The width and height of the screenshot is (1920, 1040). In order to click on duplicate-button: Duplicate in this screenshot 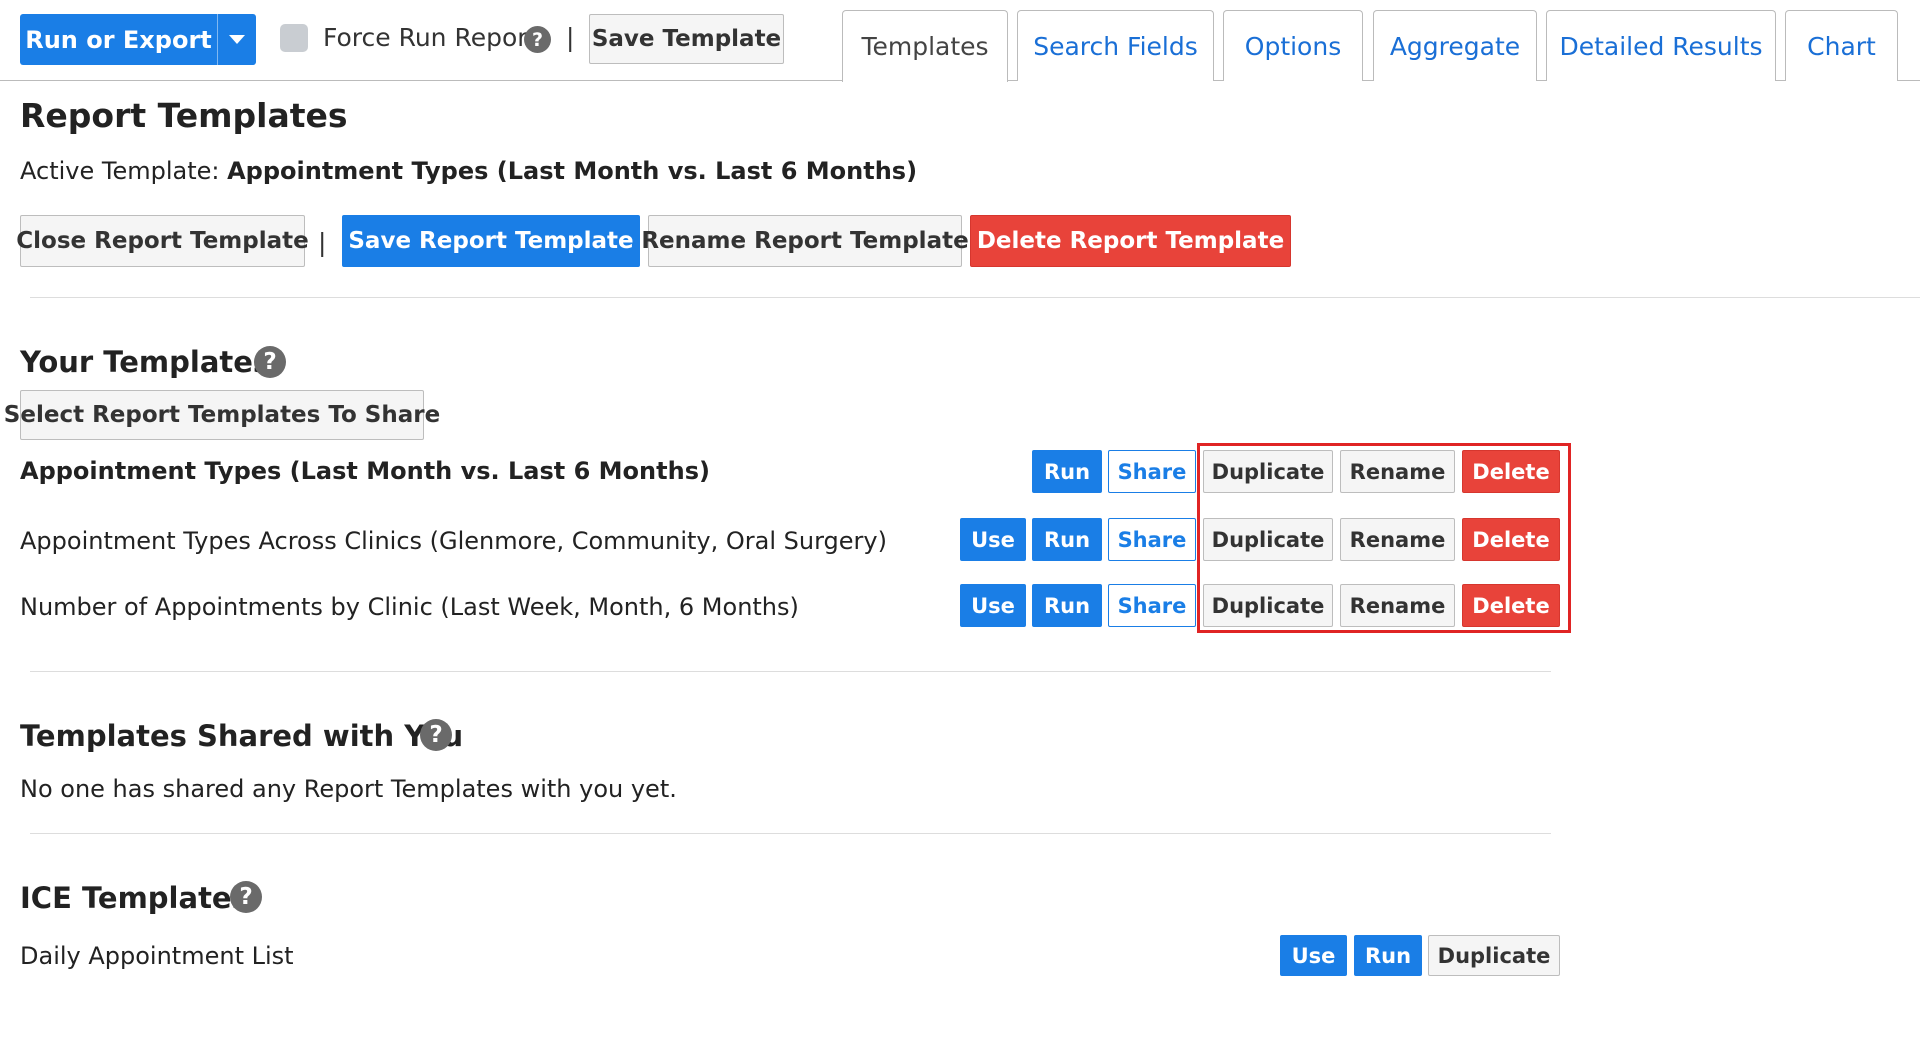, I will do `click(1494, 955)`.